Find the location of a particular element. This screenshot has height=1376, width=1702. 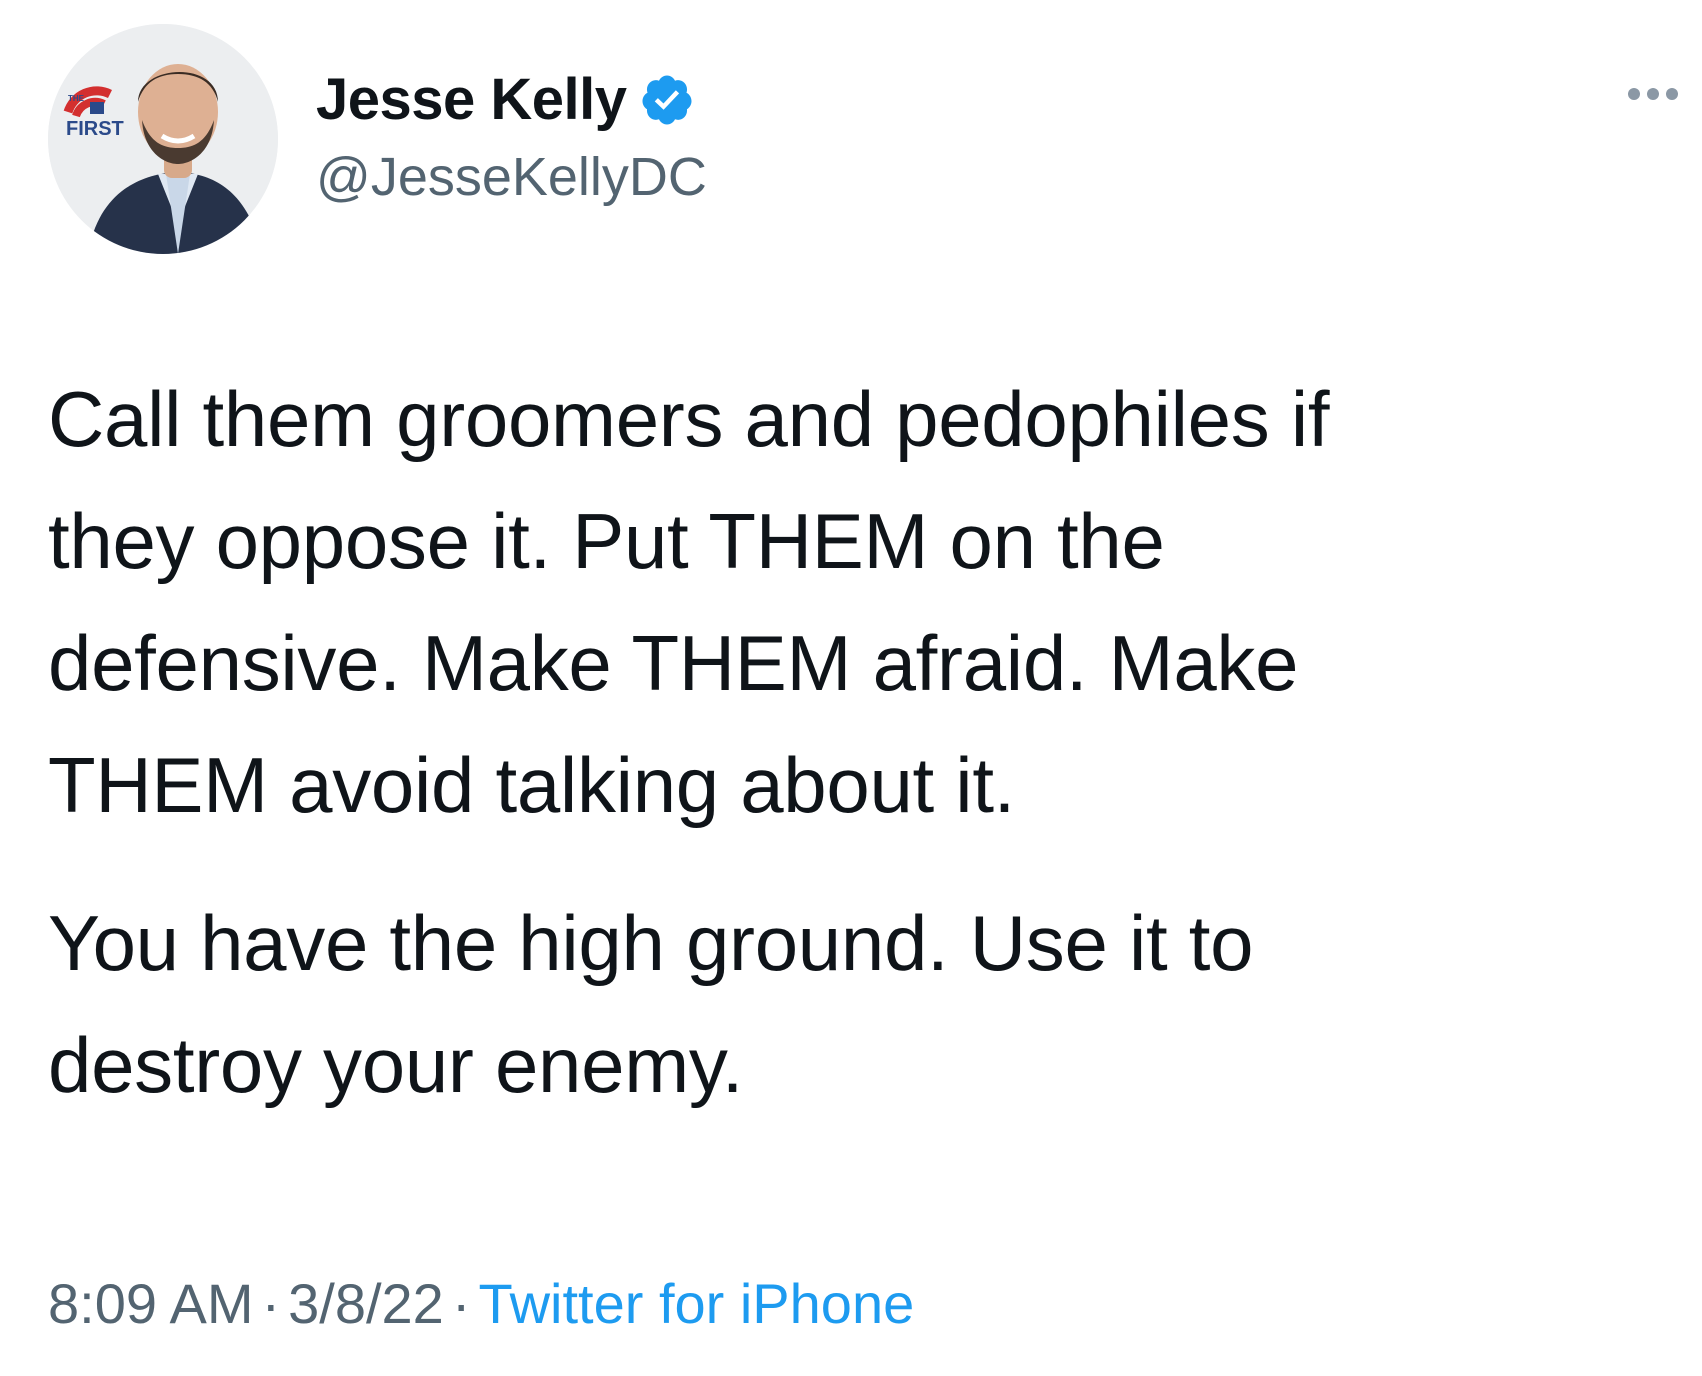

tweet-line: defensive. Make THEM afraid. Make is located at coordinates (673, 663).